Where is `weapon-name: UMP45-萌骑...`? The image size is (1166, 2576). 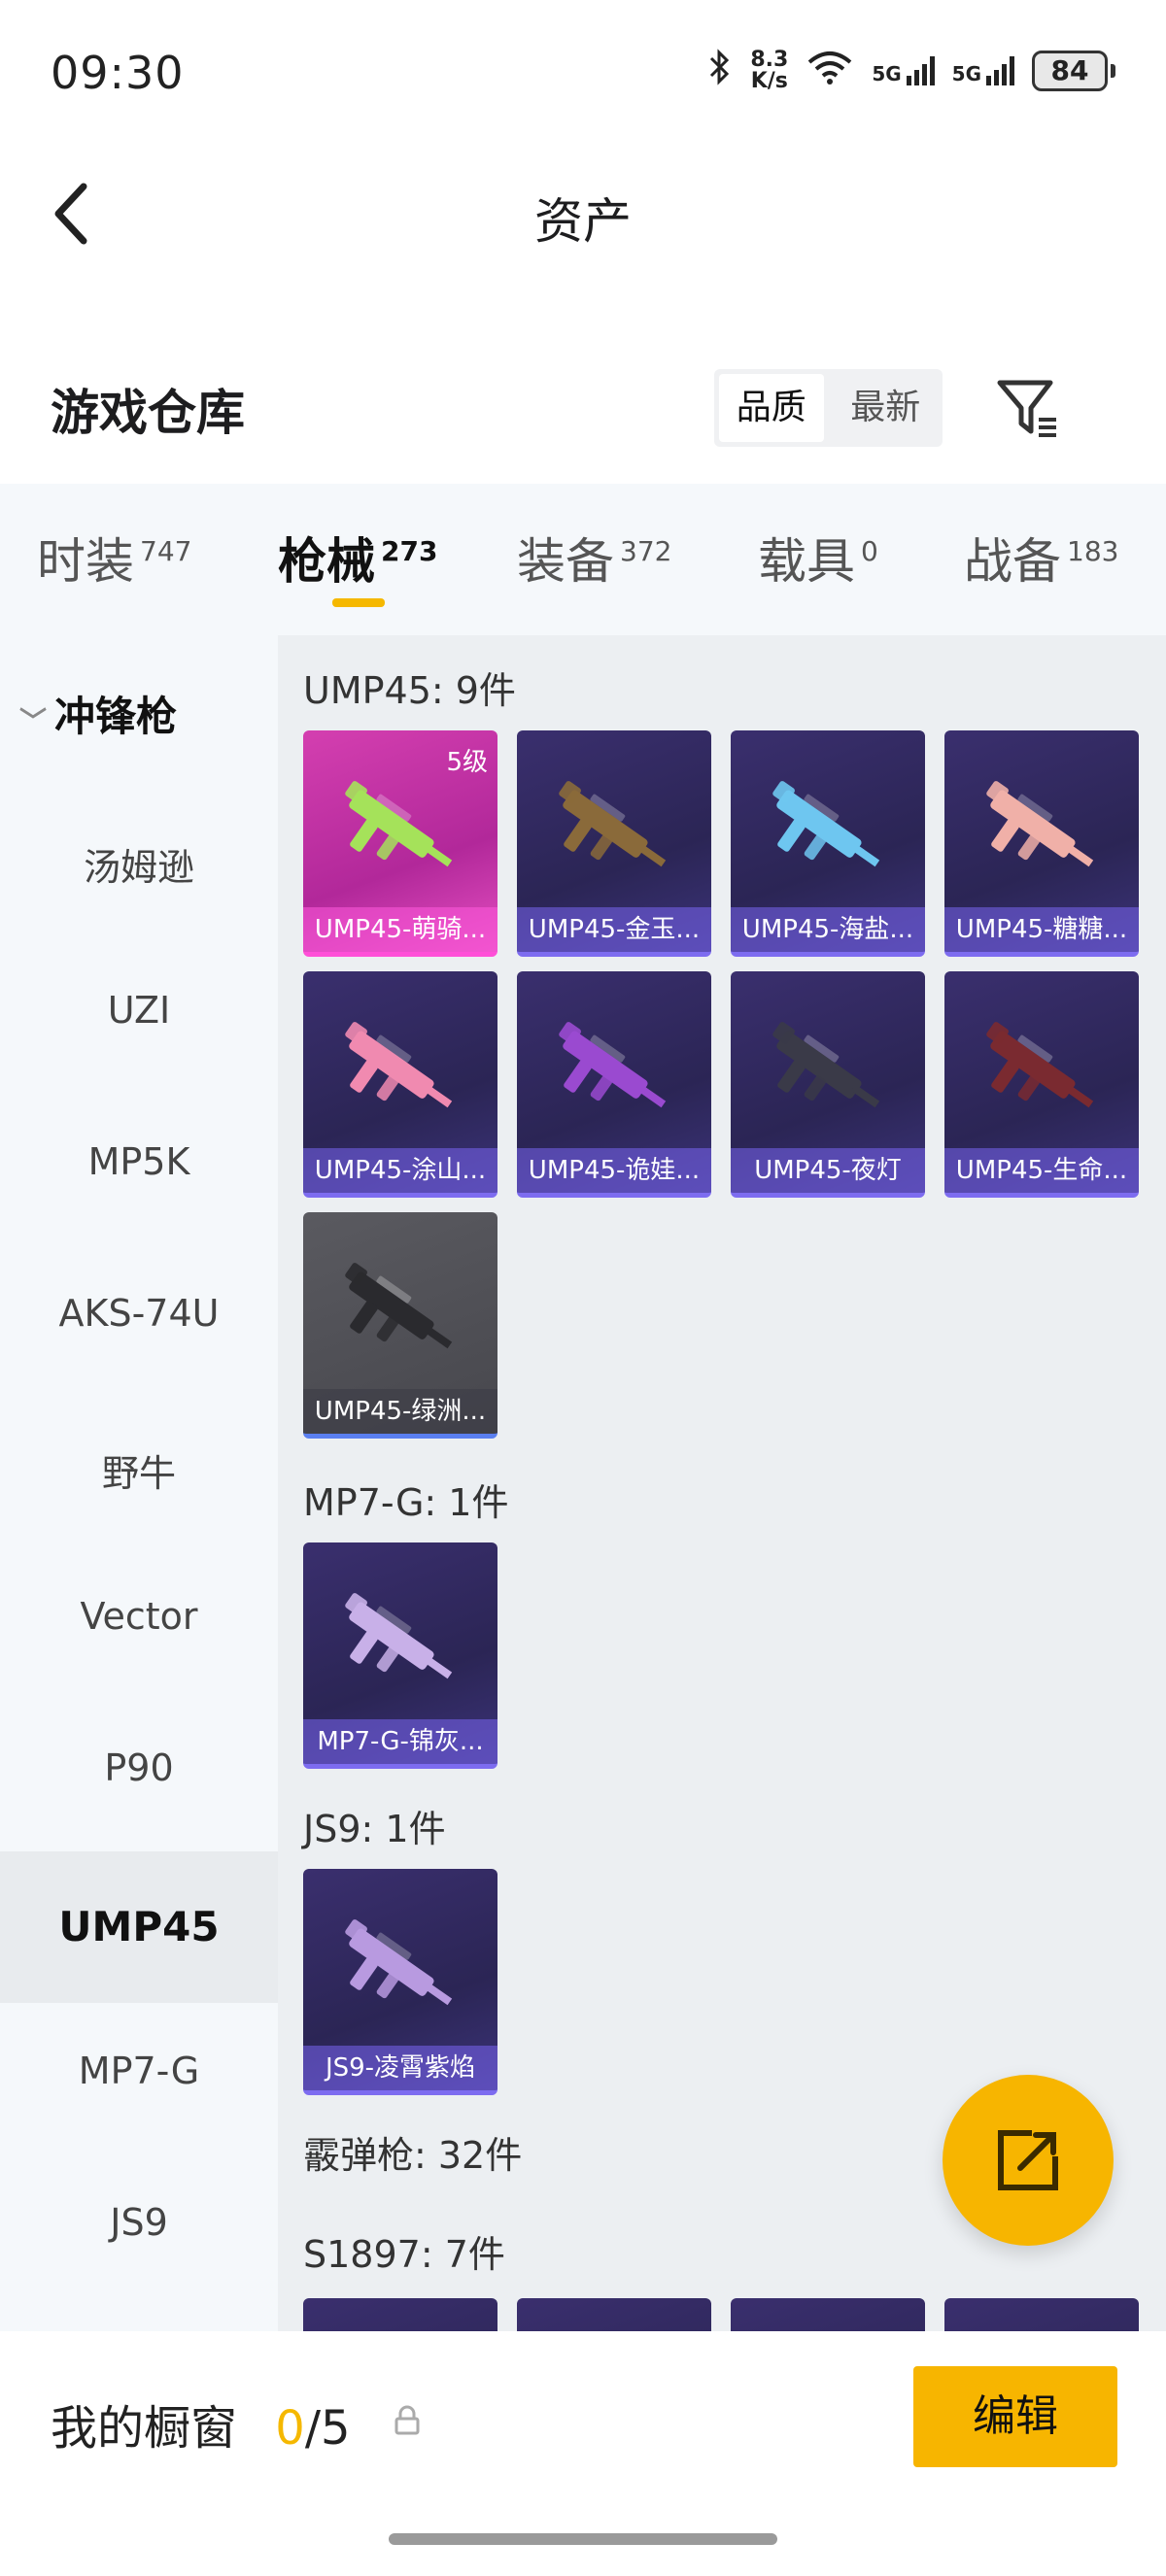
weapon-name: UMP45-萌骑... is located at coordinates (400, 929).